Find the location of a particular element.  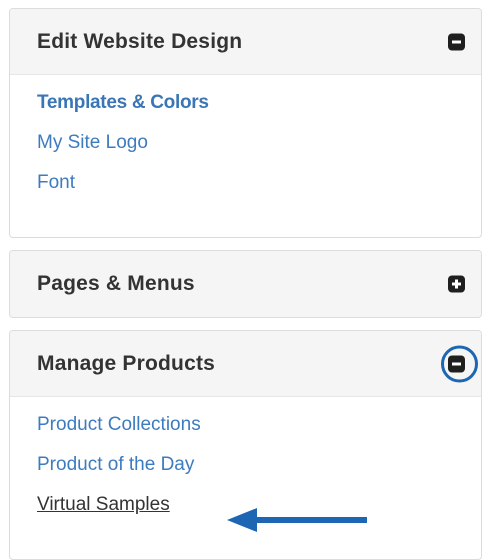

link-virtual-samples: Virtual Samples is located at coordinates (103, 505).